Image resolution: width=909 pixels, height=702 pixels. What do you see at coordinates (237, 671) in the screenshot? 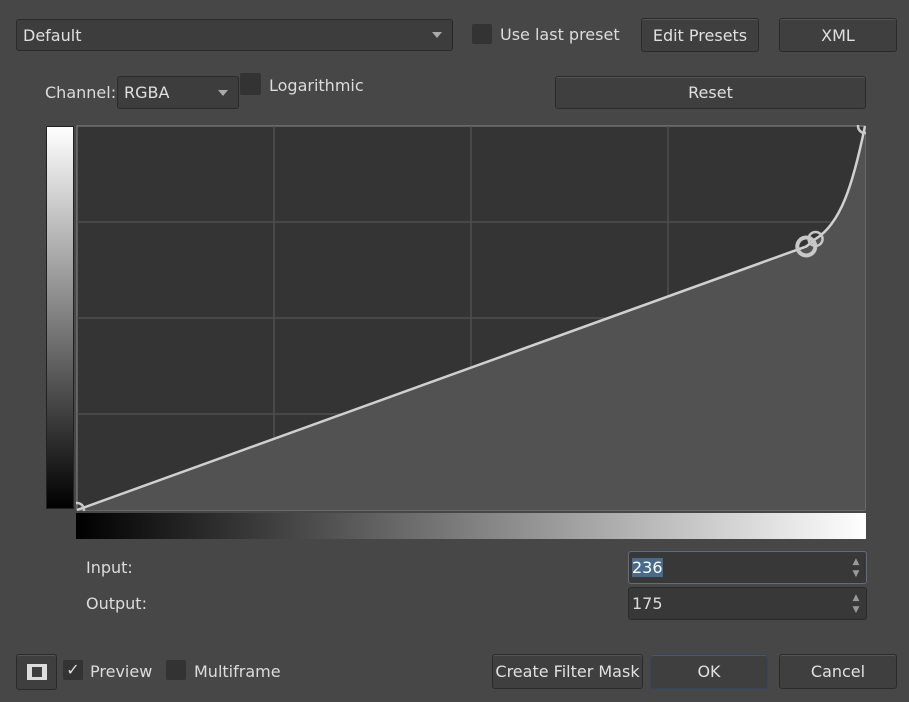
I see `multiframe-label: Multiframe` at bounding box center [237, 671].